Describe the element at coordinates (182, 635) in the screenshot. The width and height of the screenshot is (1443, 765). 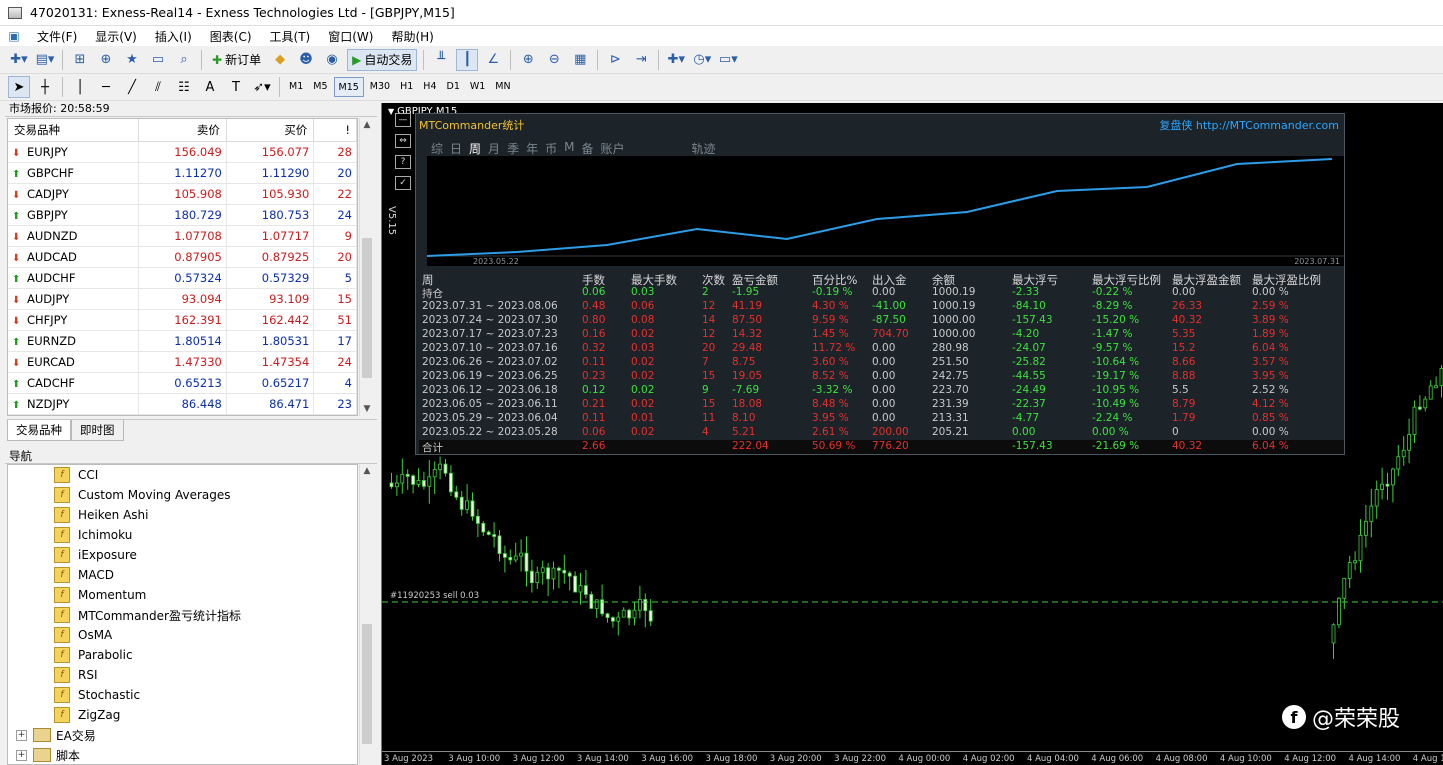
I see `navigator-indicator: f OsMA` at that location.